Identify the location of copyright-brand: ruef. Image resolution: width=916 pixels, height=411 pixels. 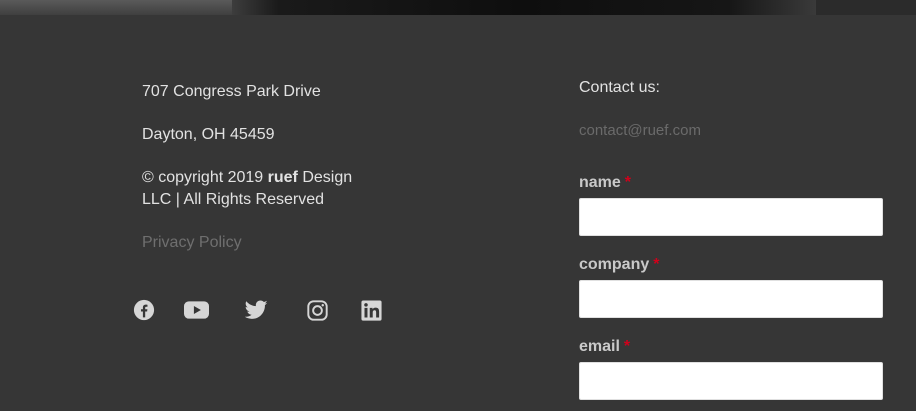
(282, 177).